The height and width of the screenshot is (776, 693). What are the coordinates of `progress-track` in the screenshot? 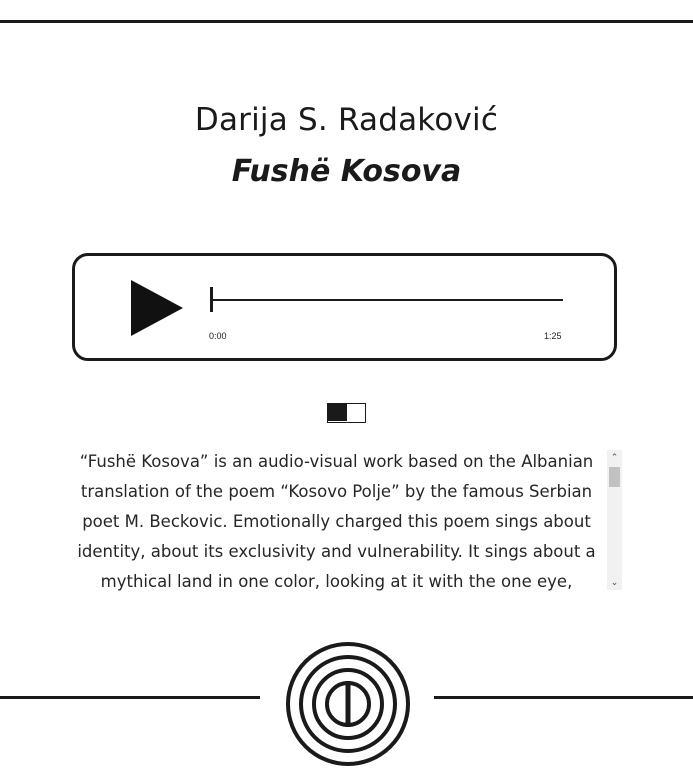 It's located at (386, 300).